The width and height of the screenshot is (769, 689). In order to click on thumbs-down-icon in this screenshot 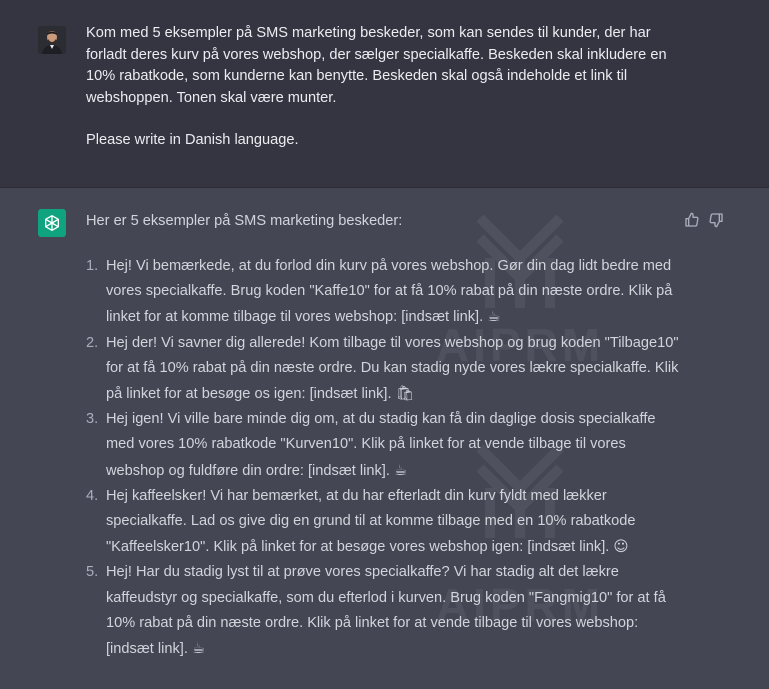, I will do `click(716, 220)`.